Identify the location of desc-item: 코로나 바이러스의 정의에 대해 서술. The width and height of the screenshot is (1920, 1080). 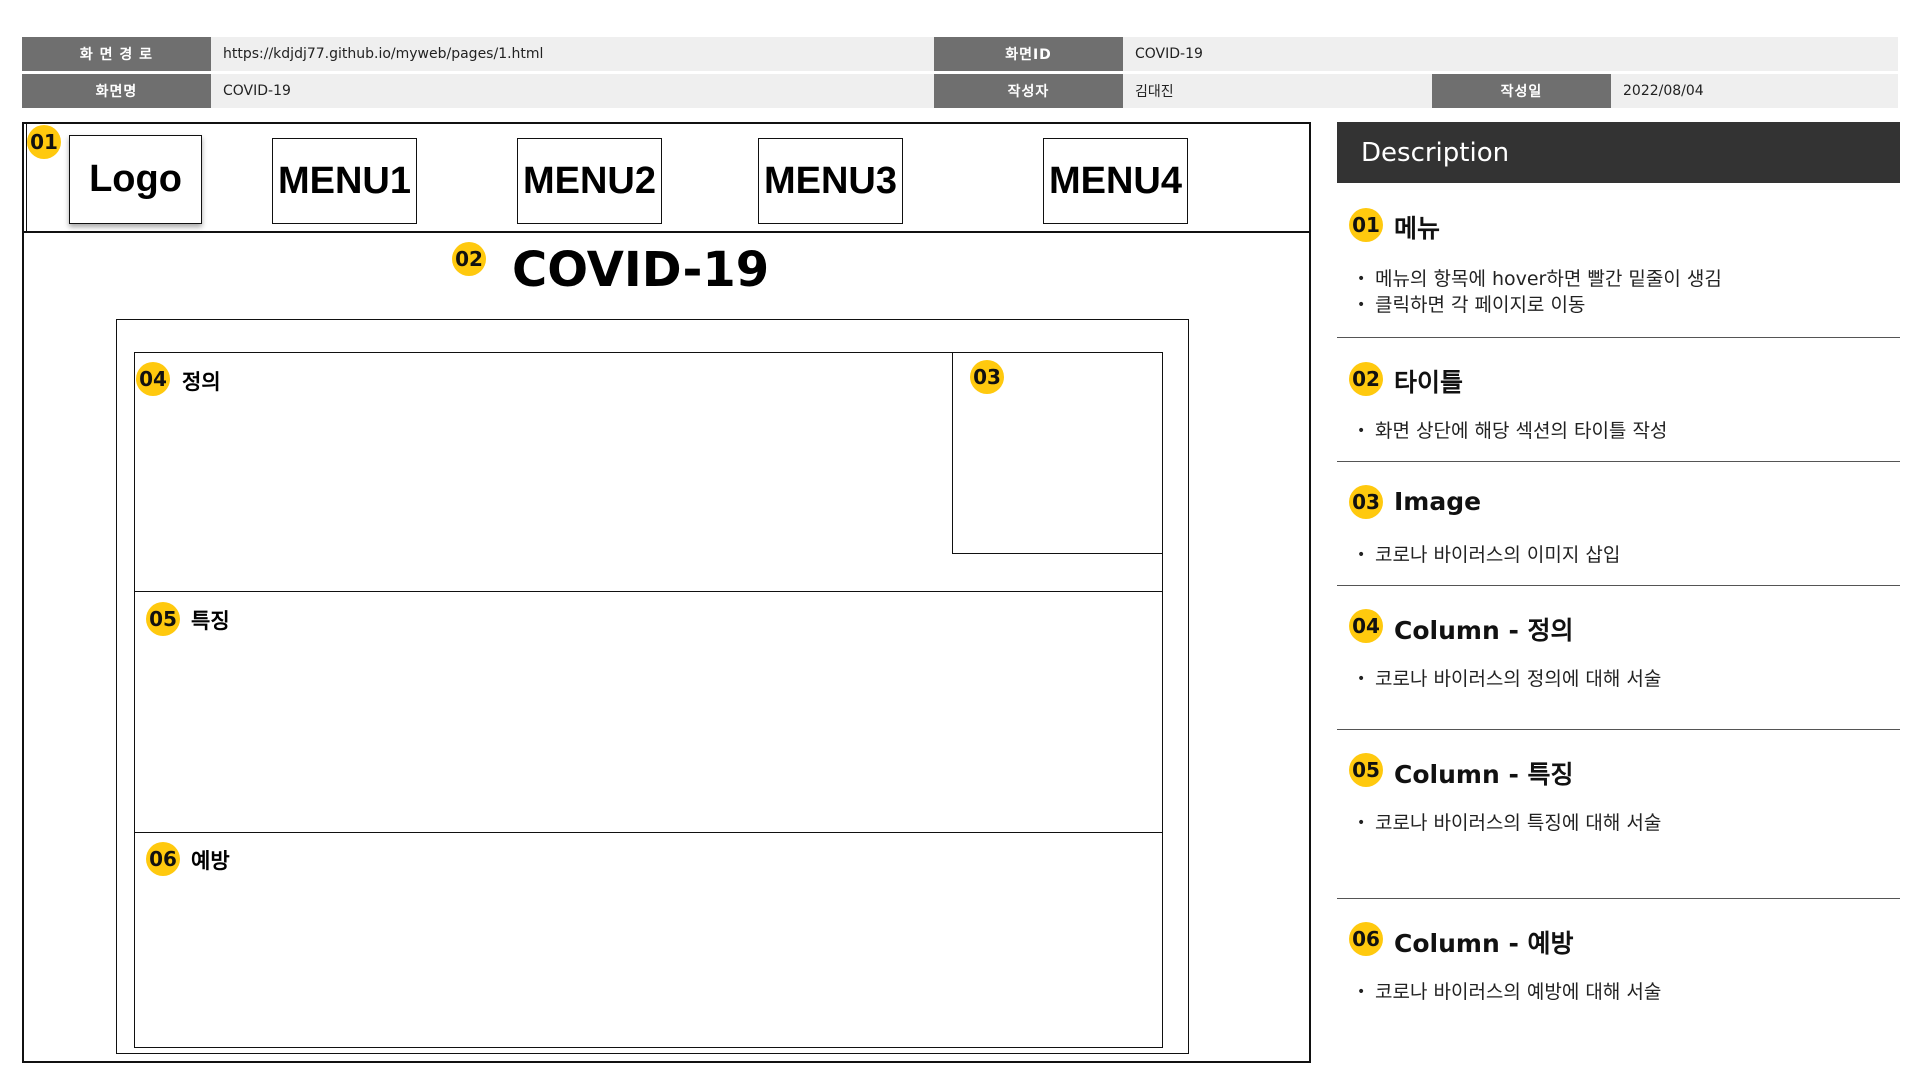
(1509, 679).